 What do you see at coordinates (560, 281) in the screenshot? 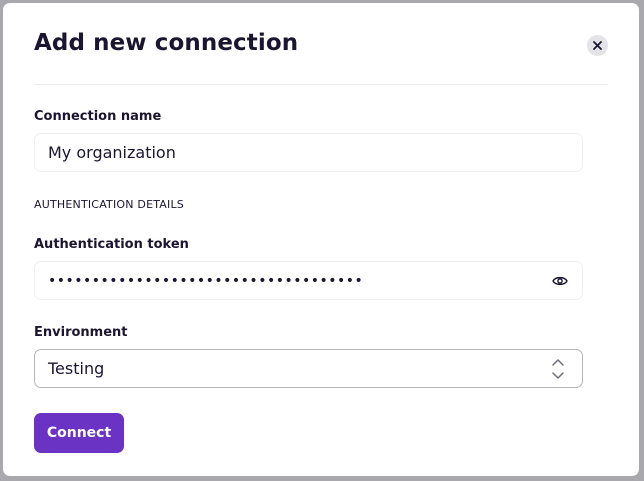
I see `eye-icon` at bounding box center [560, 281].